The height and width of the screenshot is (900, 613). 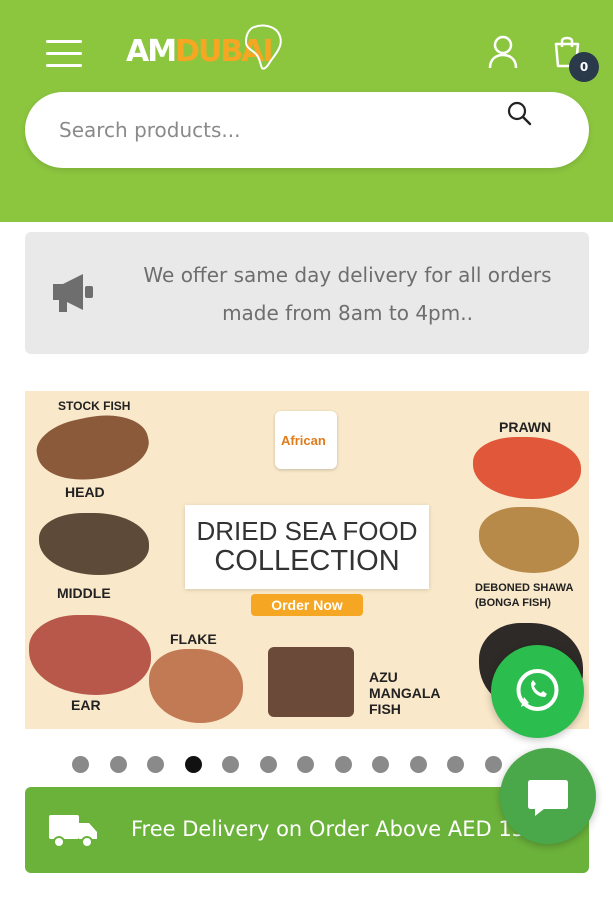 What do you see at coordinates (65, 54) in the screenshot?
I see `menu-icon` at bounding box center [65, 54].